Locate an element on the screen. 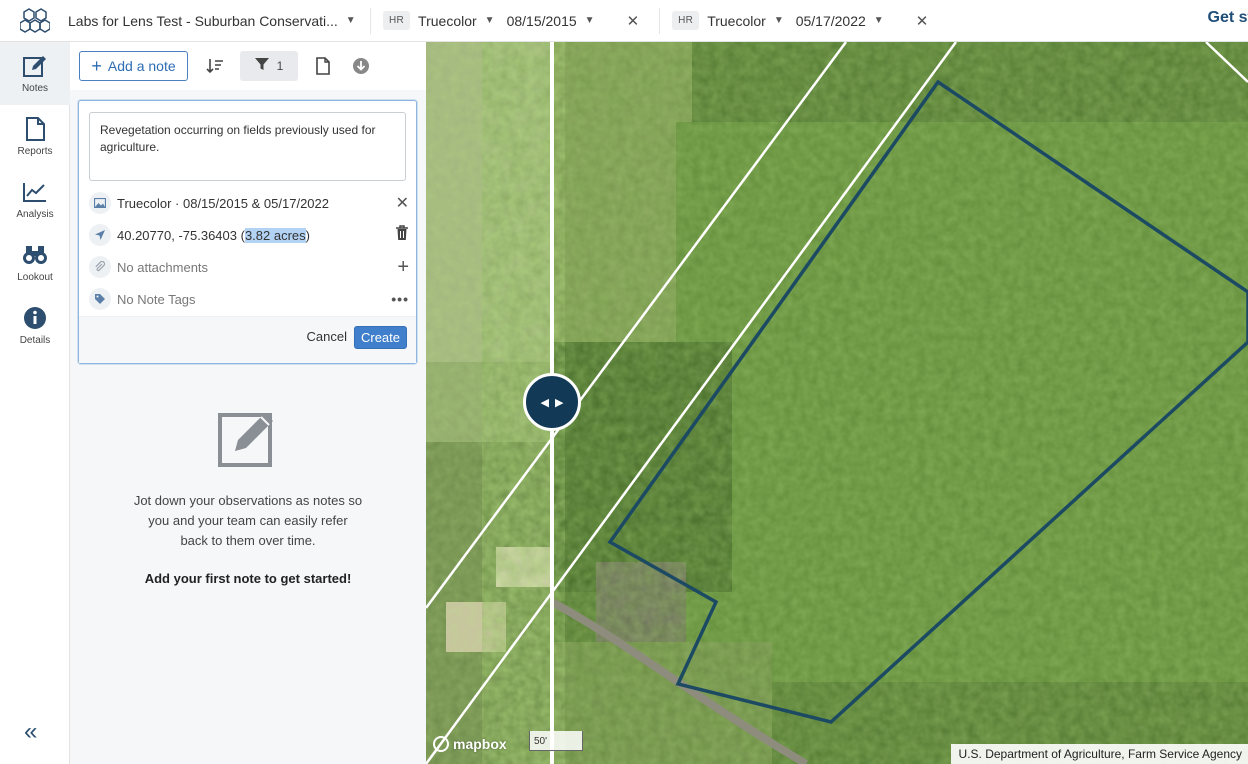 The height and width of the screenshot is (764, 1248). left-rail: Notes Reports Analysis Lookout Details « is located at coordinates (35, 403).